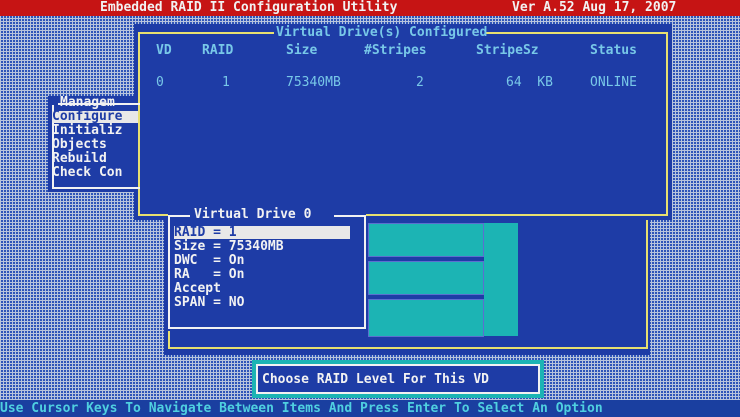  I want to click on hint-box: Choose RAID Level For This VD, so click(398, 379).